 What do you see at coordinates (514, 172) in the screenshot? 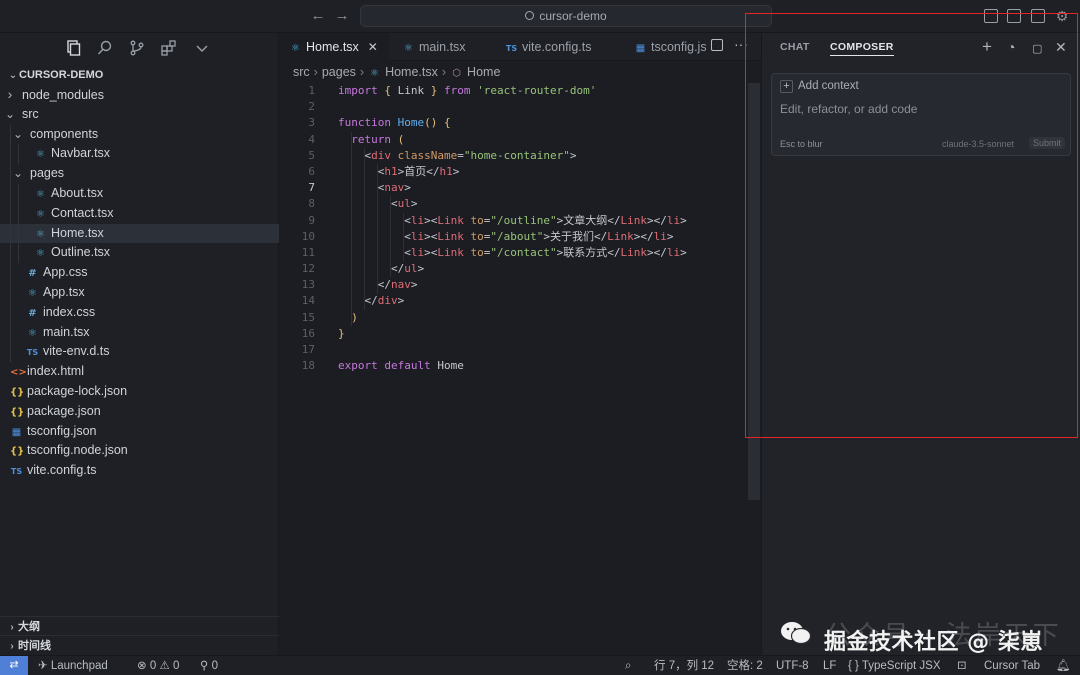
I see `code-line: 6 <h1>首页</h1>` at bounding box center [514, 172].